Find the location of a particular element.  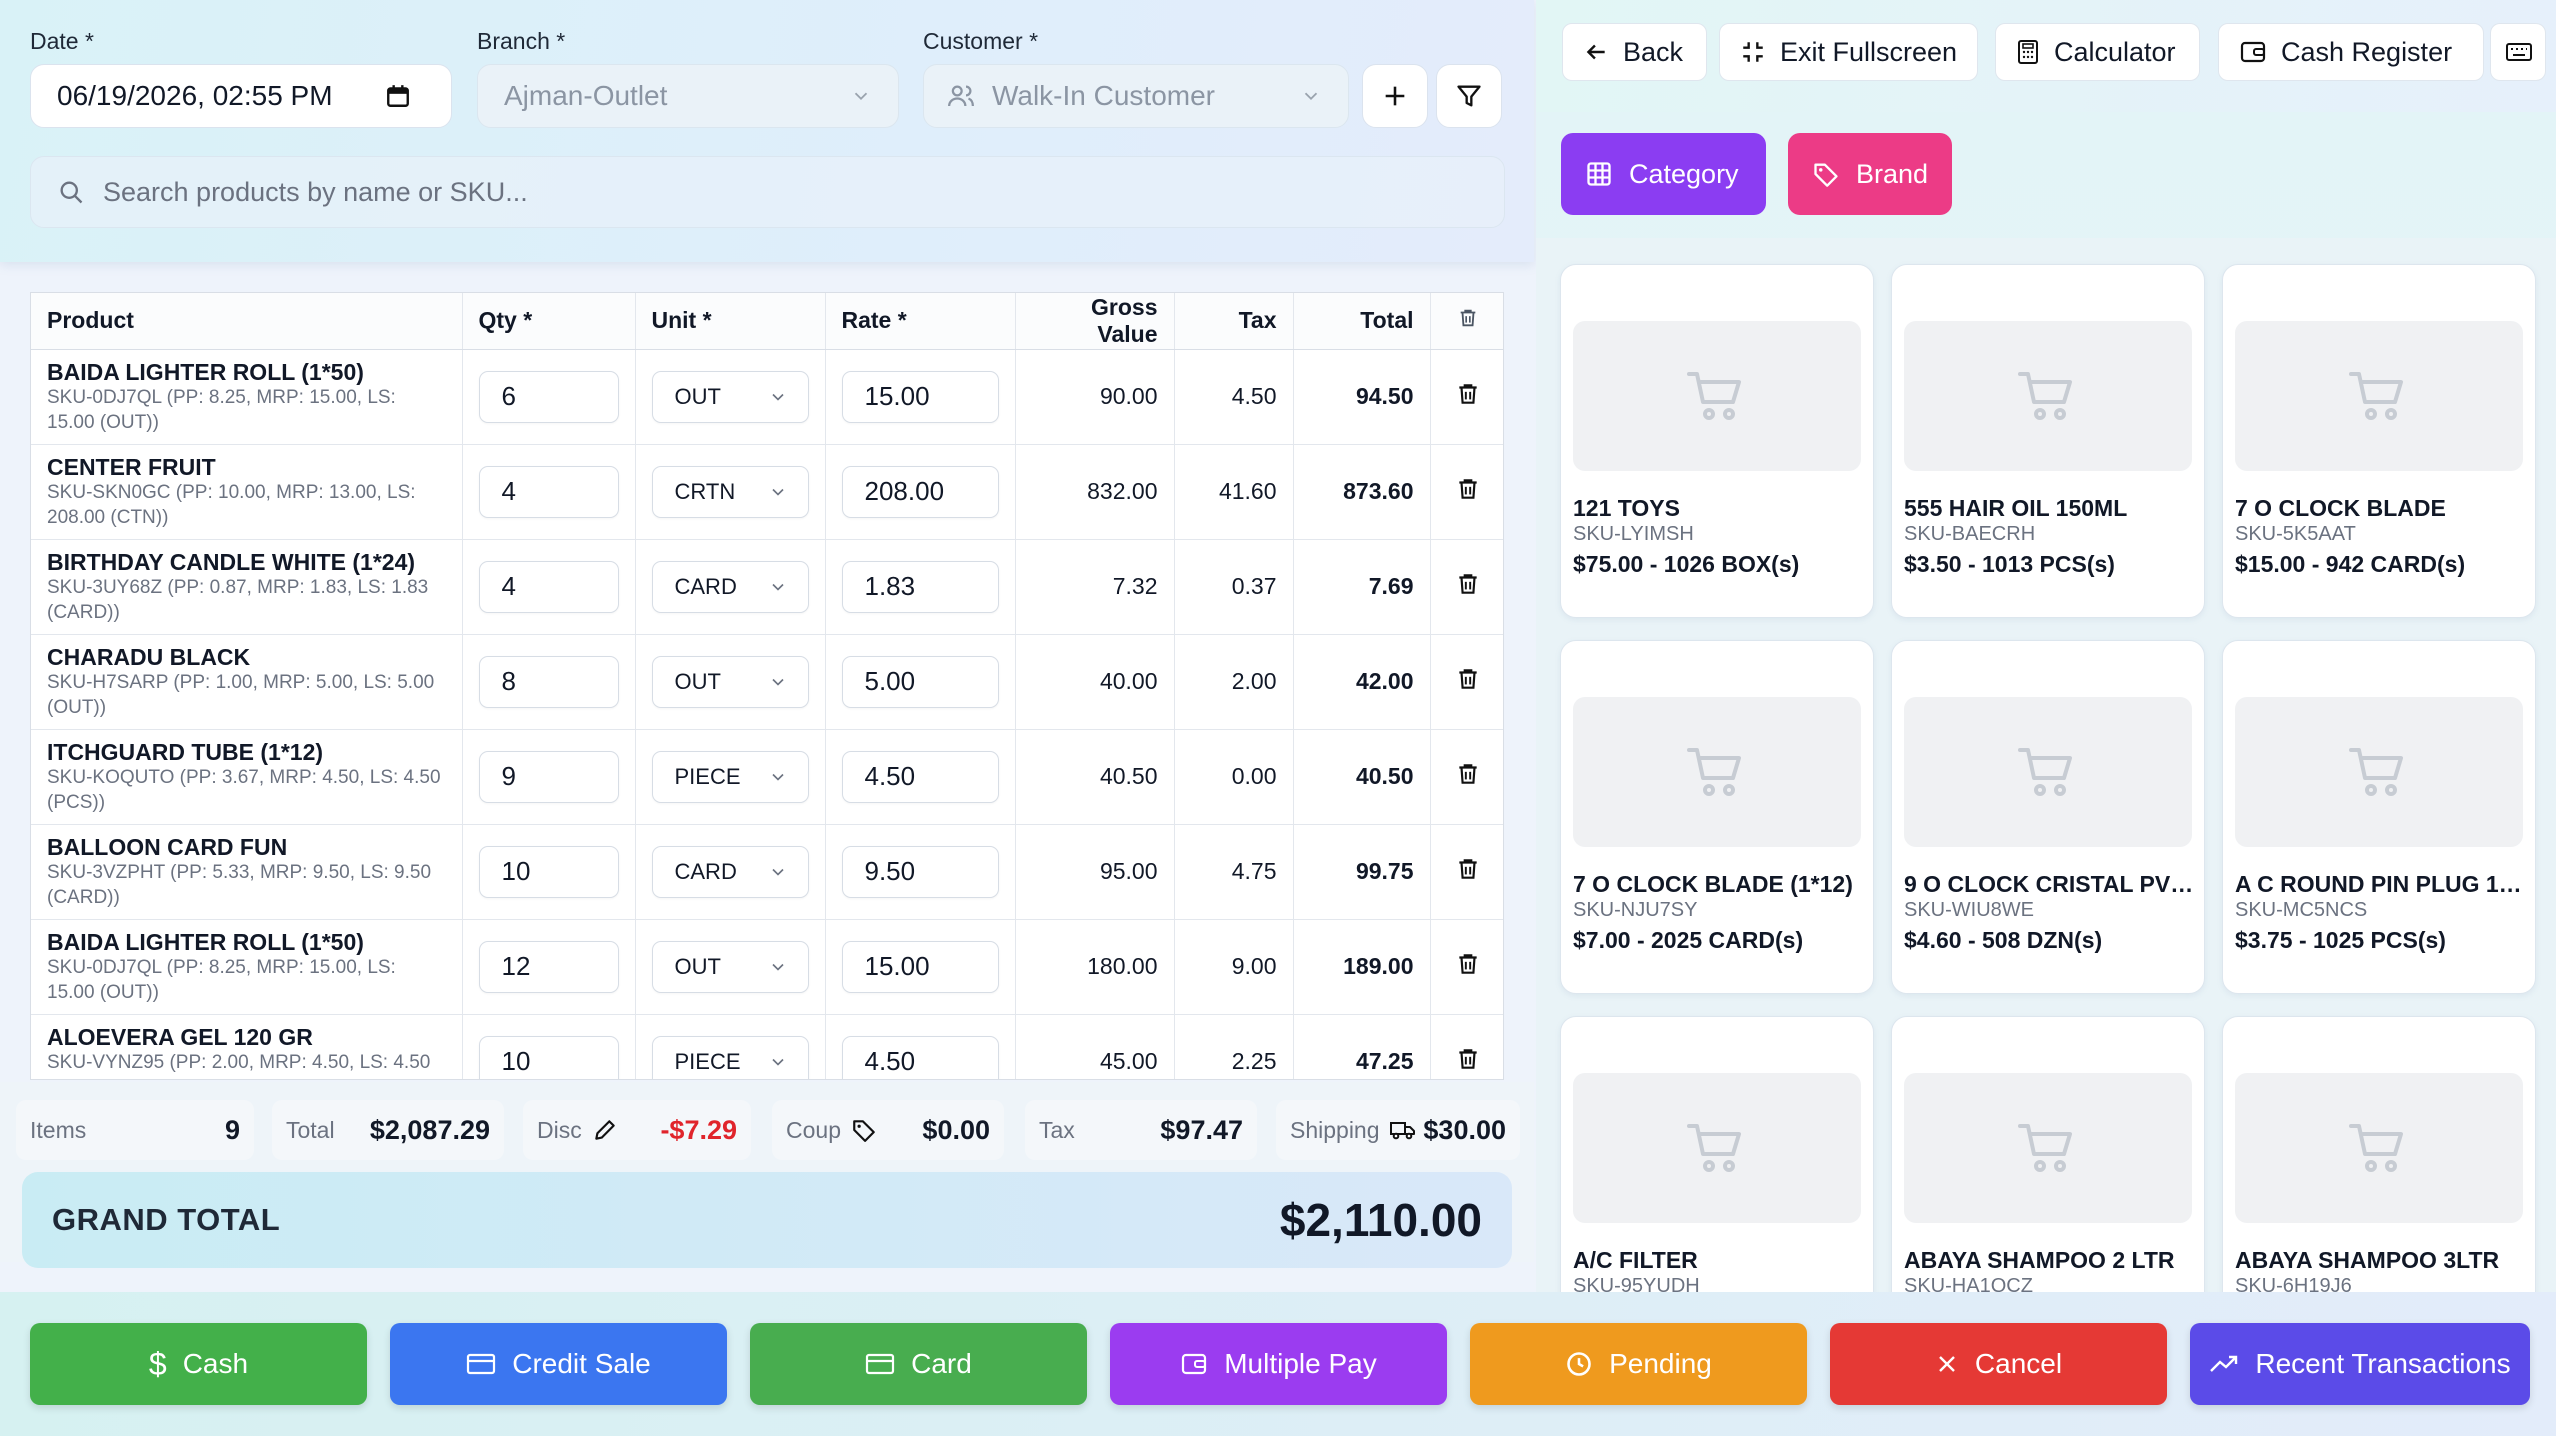

date-time-input: 06/19/2026, 02:55 PM is located at coordinates (241, 96).